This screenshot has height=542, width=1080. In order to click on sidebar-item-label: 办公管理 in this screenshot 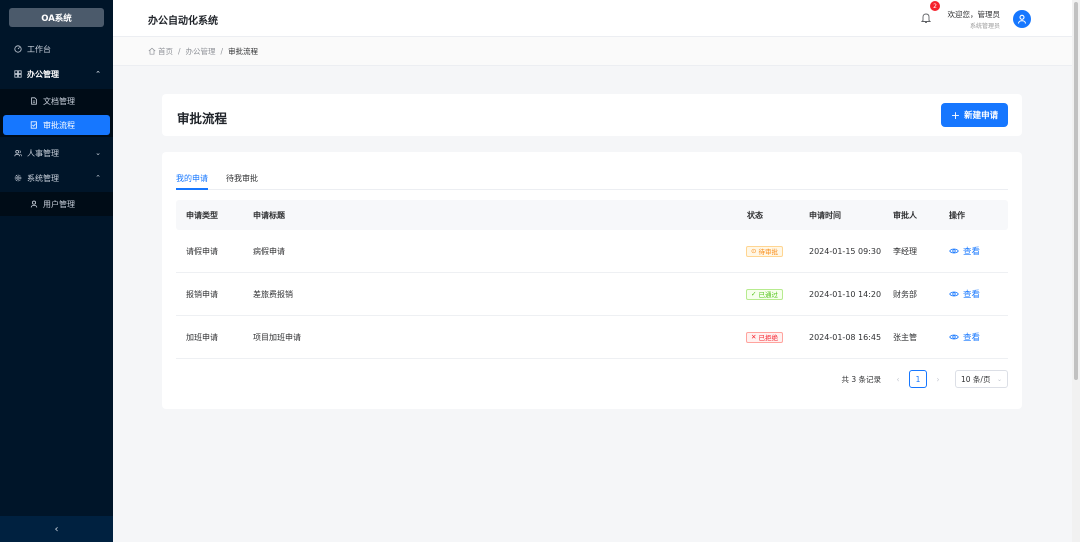, I will do `click(43, 74)`.